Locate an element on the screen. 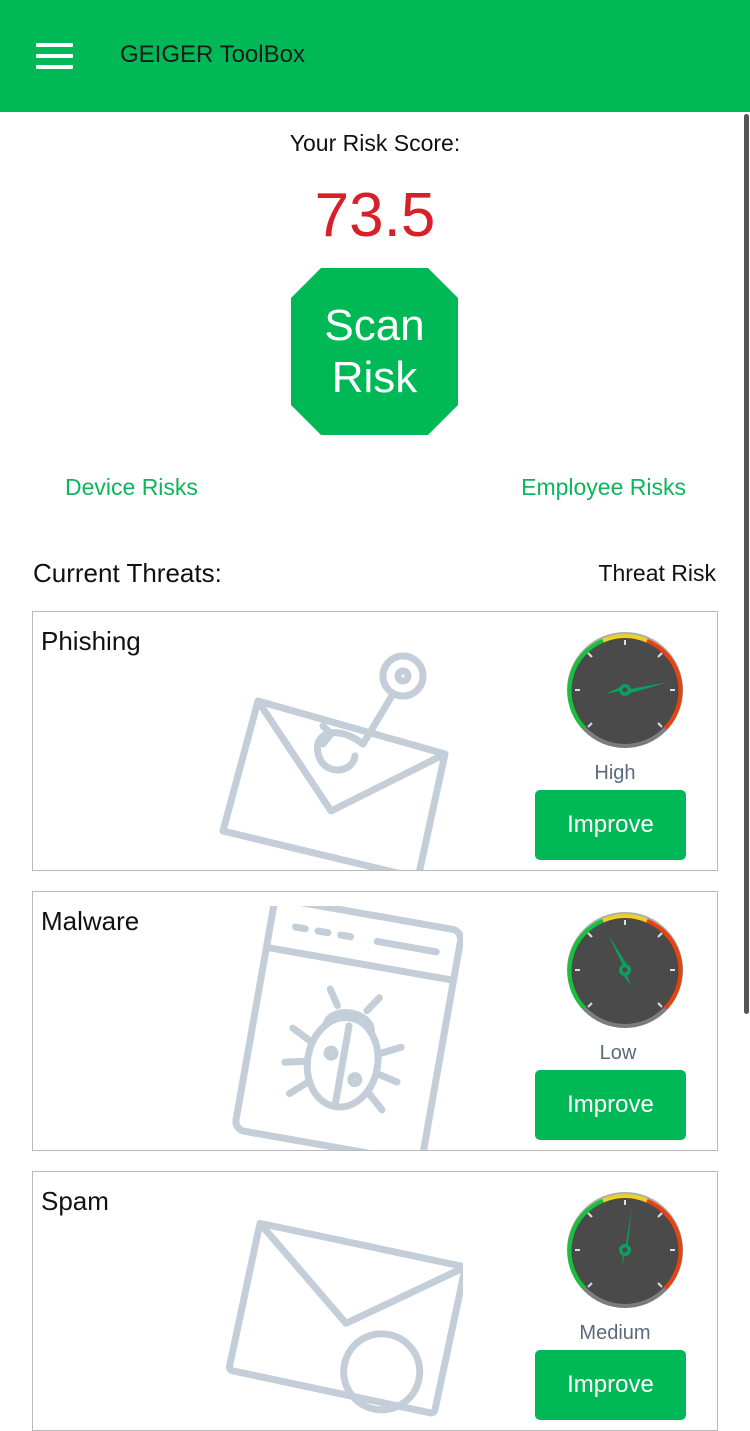 The height and width of the screenshot is (1431, 750). phishing-icon is located at coordinates (334, 761).